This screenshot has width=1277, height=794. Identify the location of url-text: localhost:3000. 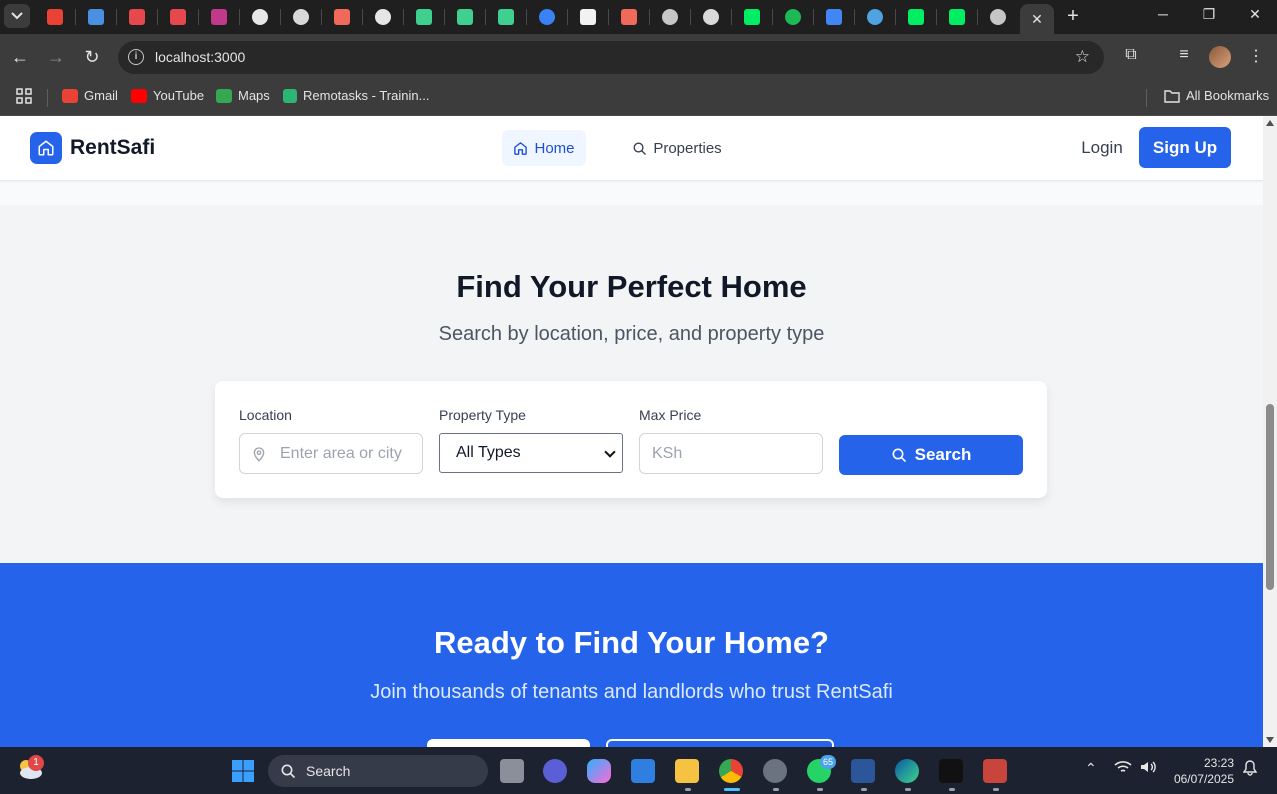
(200, 57).